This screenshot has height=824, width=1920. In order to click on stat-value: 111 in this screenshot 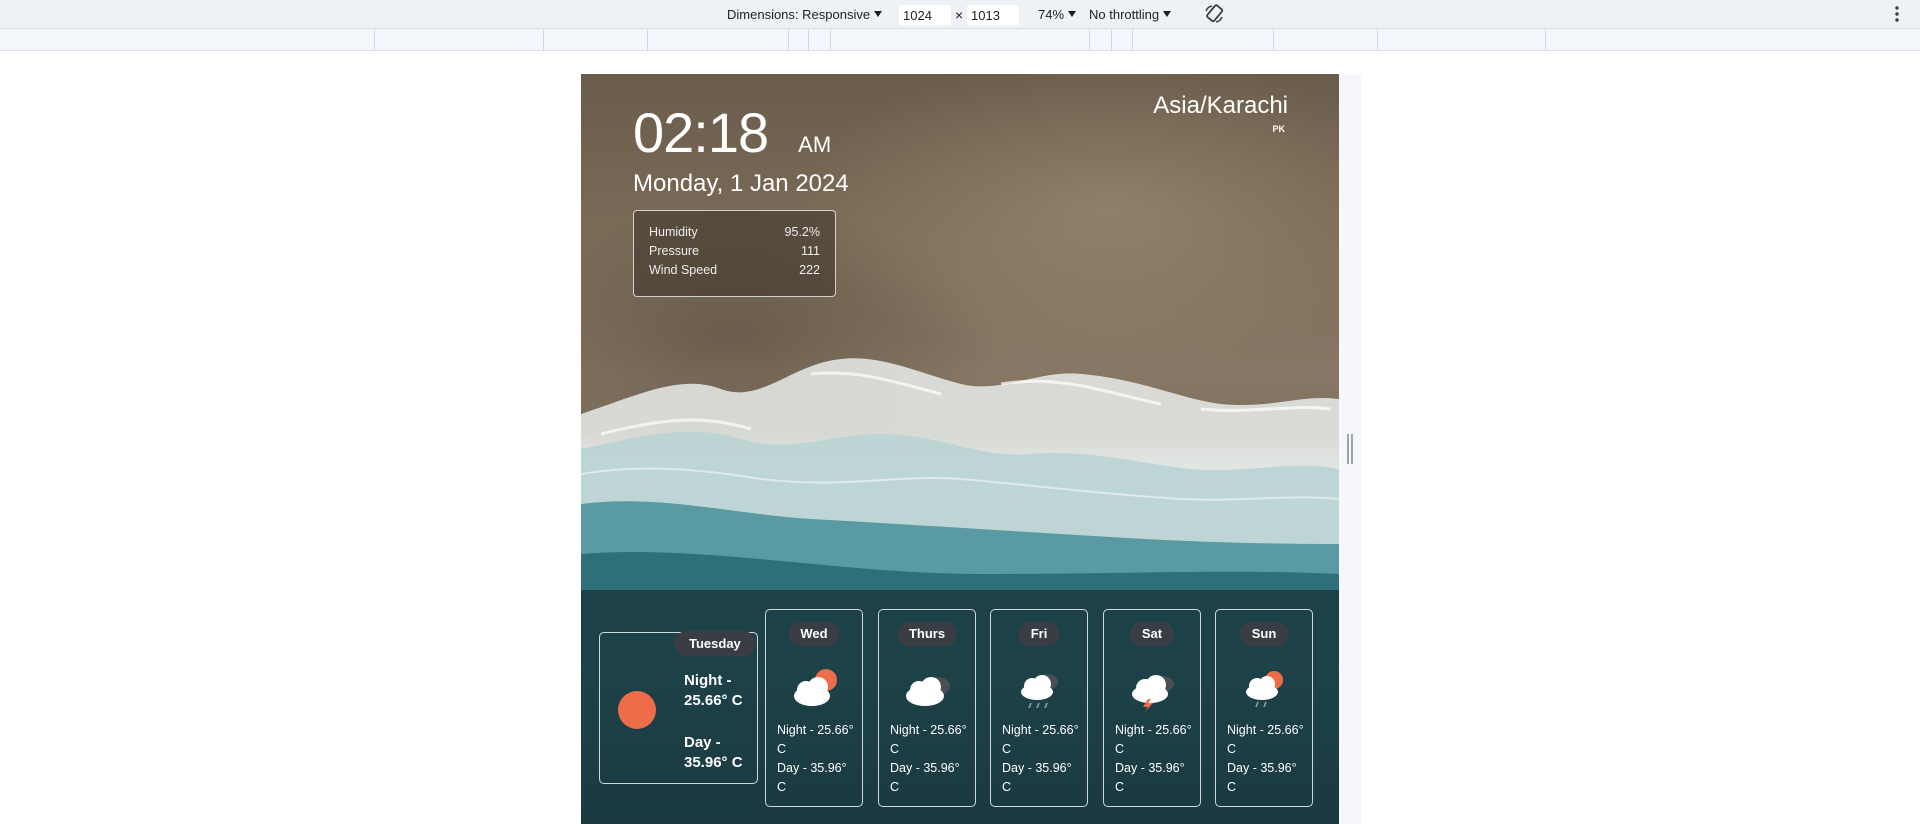, I will do `click(810, 251)`.